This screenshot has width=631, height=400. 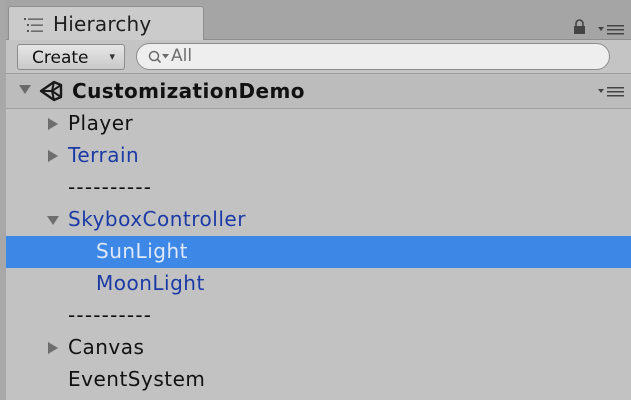 I want to click on tree-row-label: EventSystem, so click(x=137, y=379).